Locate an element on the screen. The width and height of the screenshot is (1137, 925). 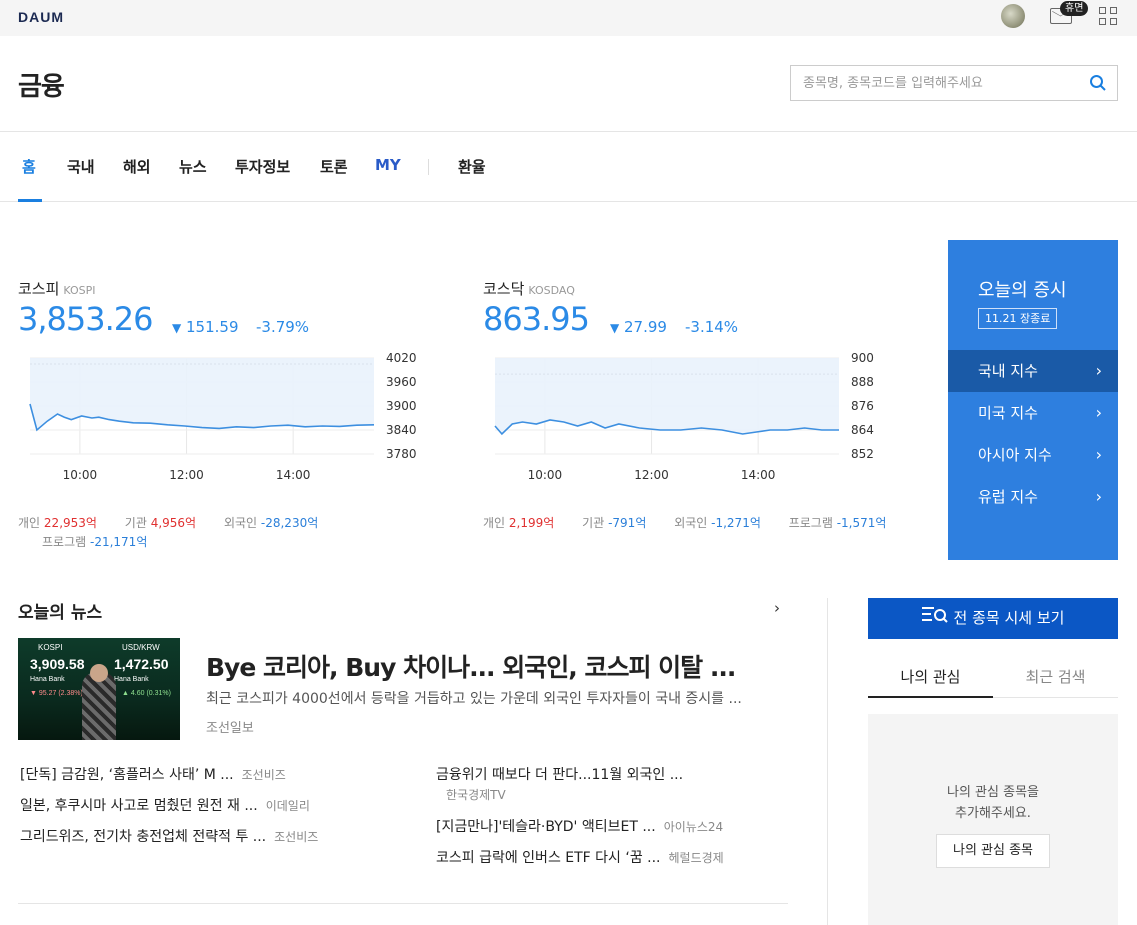
tab-home: 홈 is located at coordinates (29, 166).